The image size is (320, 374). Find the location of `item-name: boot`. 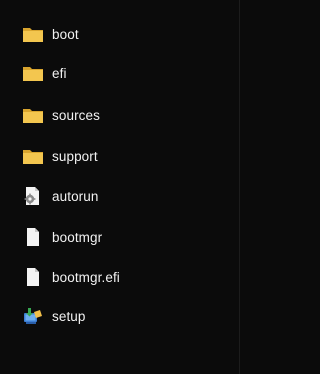

item-name: boot is located at coordinates (65, 34).